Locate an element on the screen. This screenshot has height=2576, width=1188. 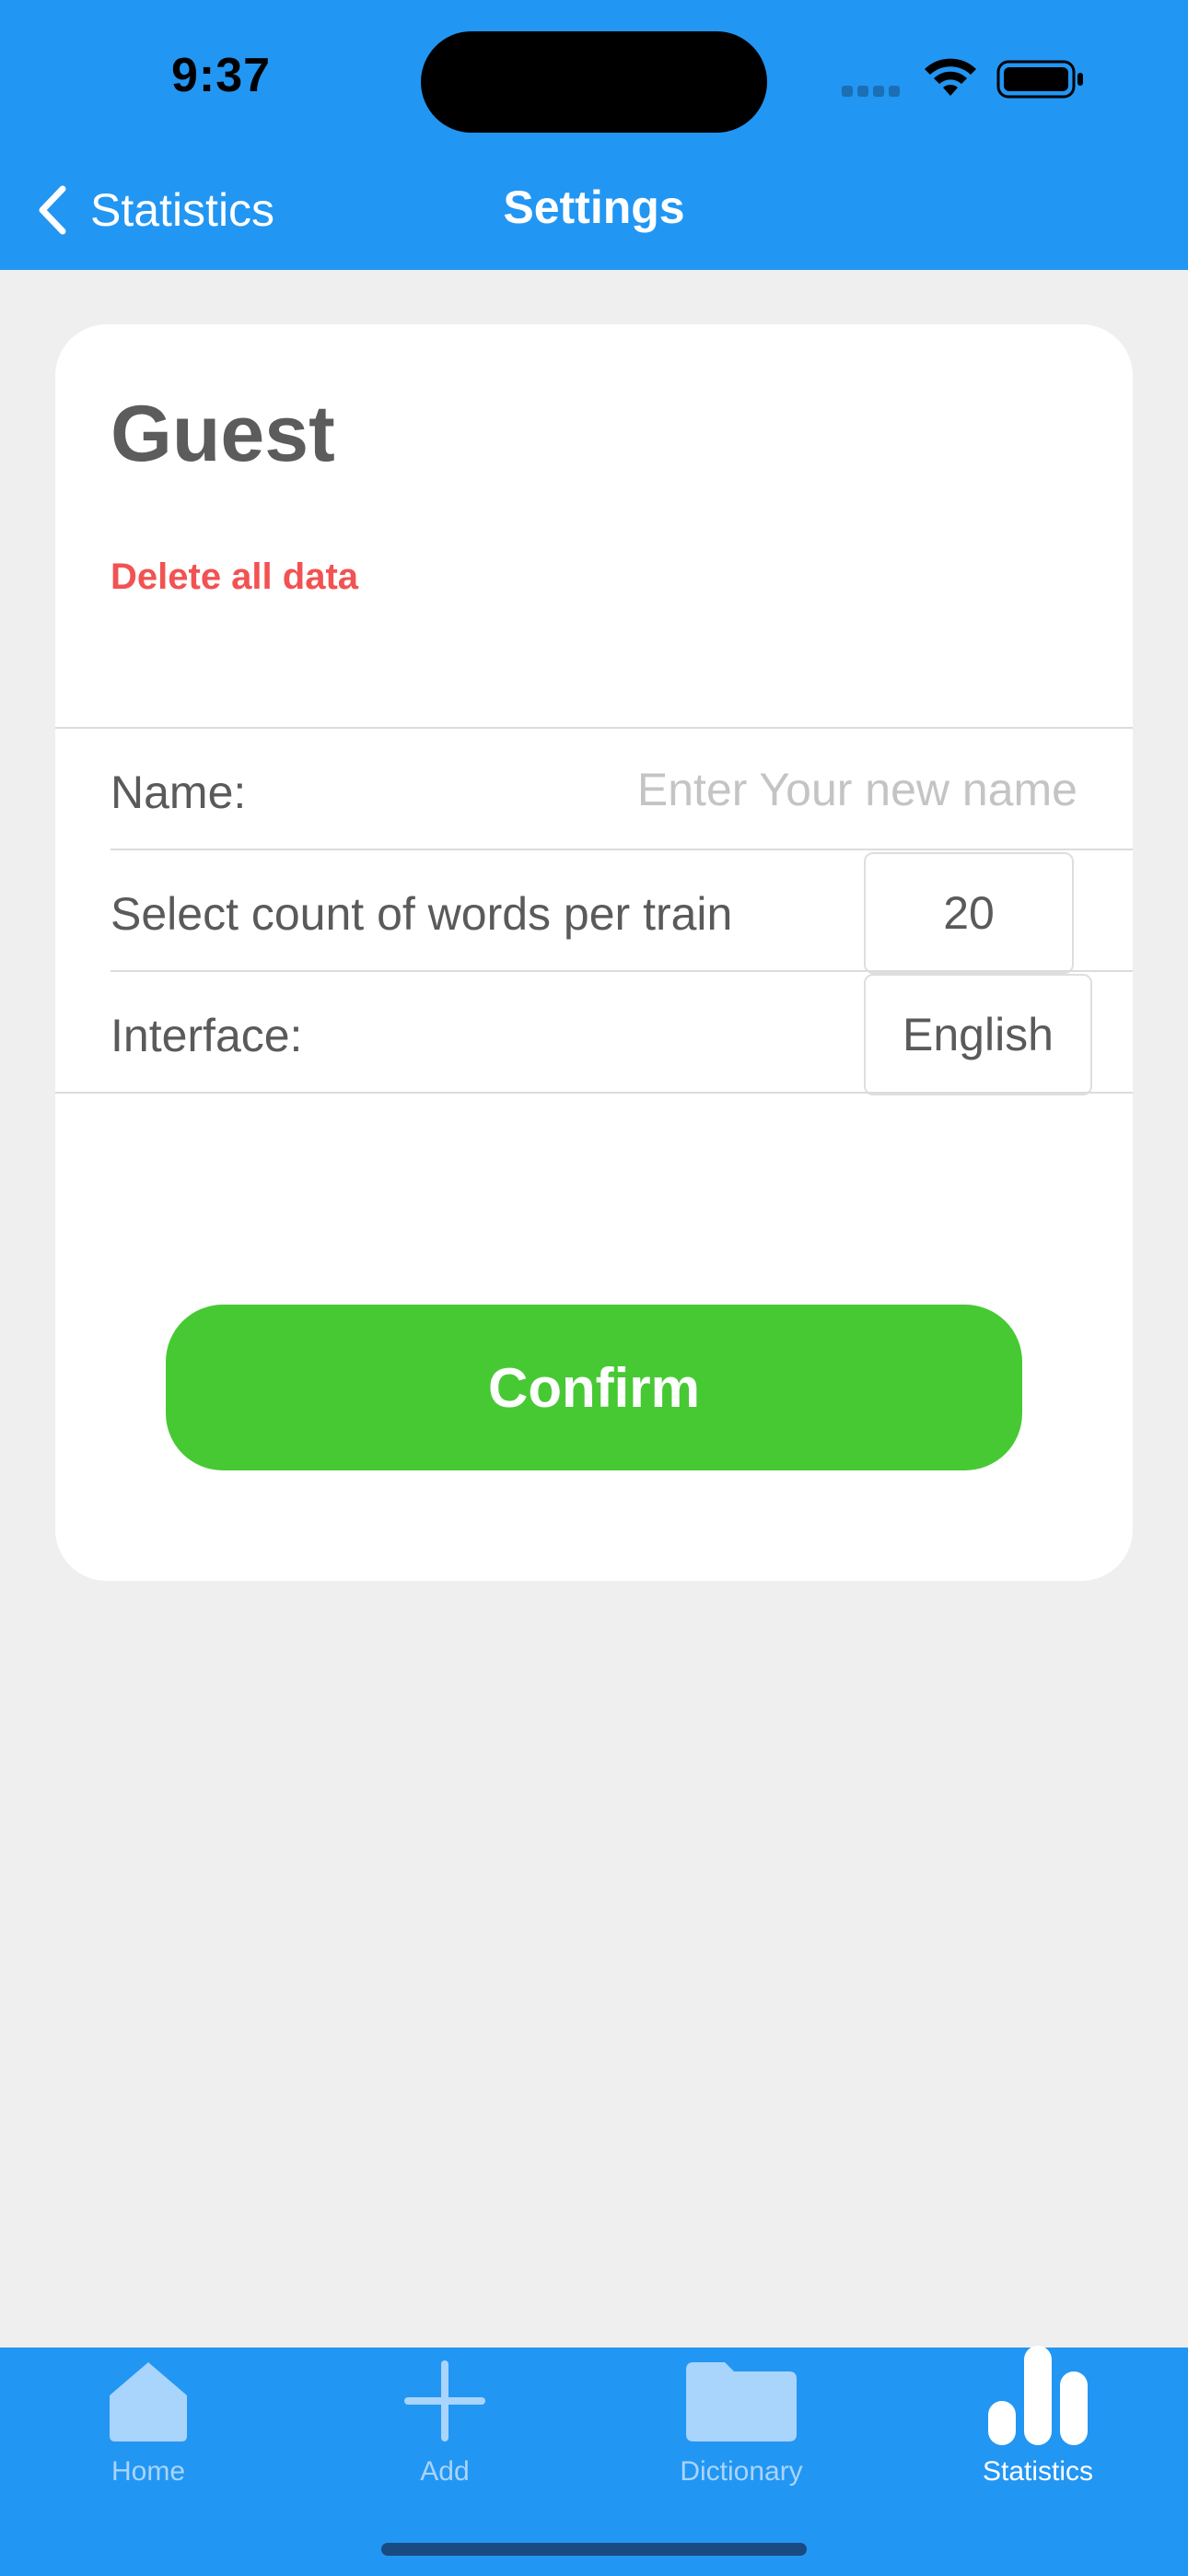
tab-add: Add is located at coordinates (445, 2417).